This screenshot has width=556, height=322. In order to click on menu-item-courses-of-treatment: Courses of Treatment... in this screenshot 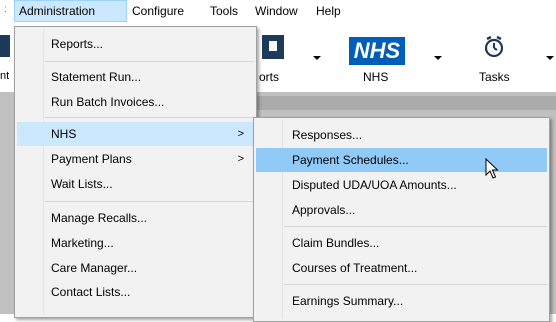, I will do `click(401, 268)`.